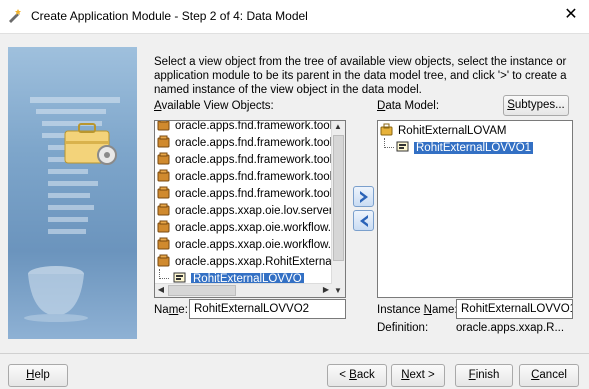  I want to click on vertical-scroll-thumb, so click(338, 198).